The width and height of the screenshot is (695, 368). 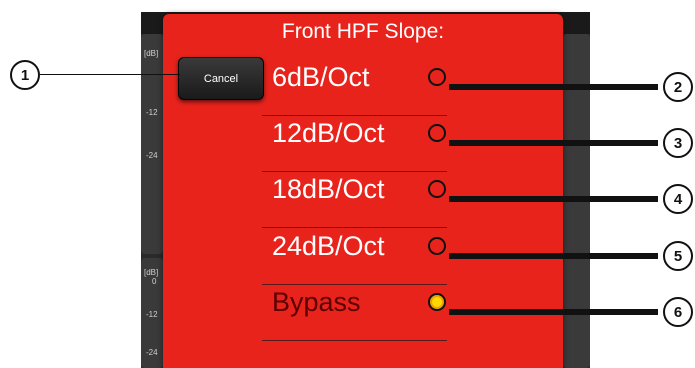 I want to click on option-label: 18dB/Oct, so click(x=328, y=189).